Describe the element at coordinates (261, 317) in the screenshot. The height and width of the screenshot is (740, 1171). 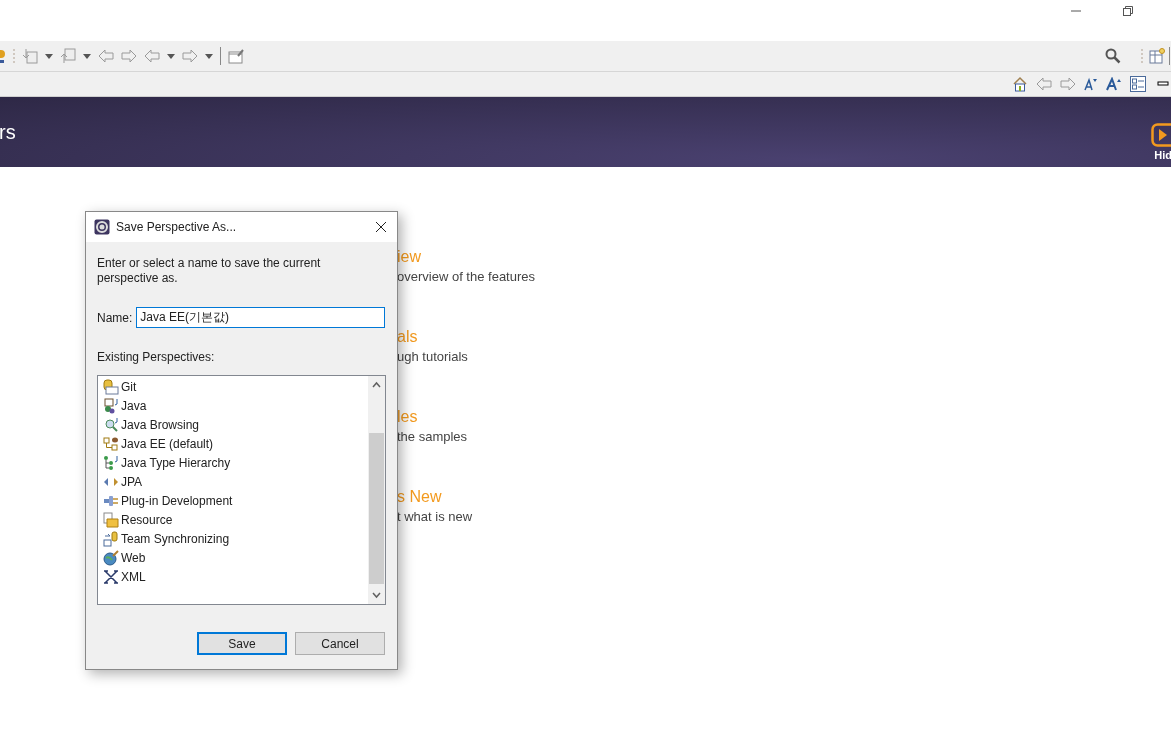
I see `name-field: Java EE(기본값)` at that location.